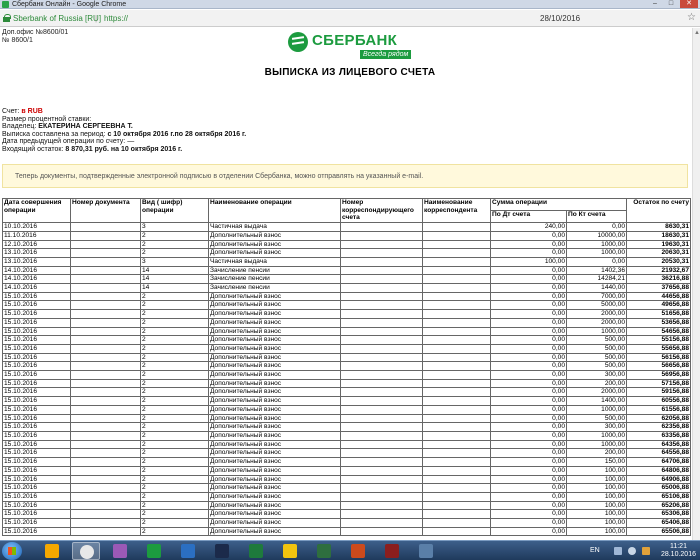 The image size is (700, 560). Describe the element at coordinates (646, 551) in the screenshot. I see `flag-icon` at that location.